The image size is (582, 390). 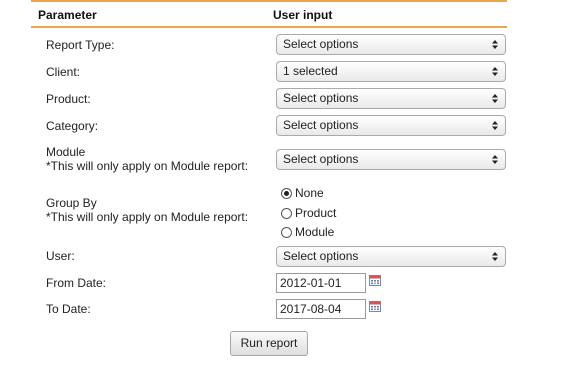 I want to click on product-label: Product:, so click(x=68, y=99).